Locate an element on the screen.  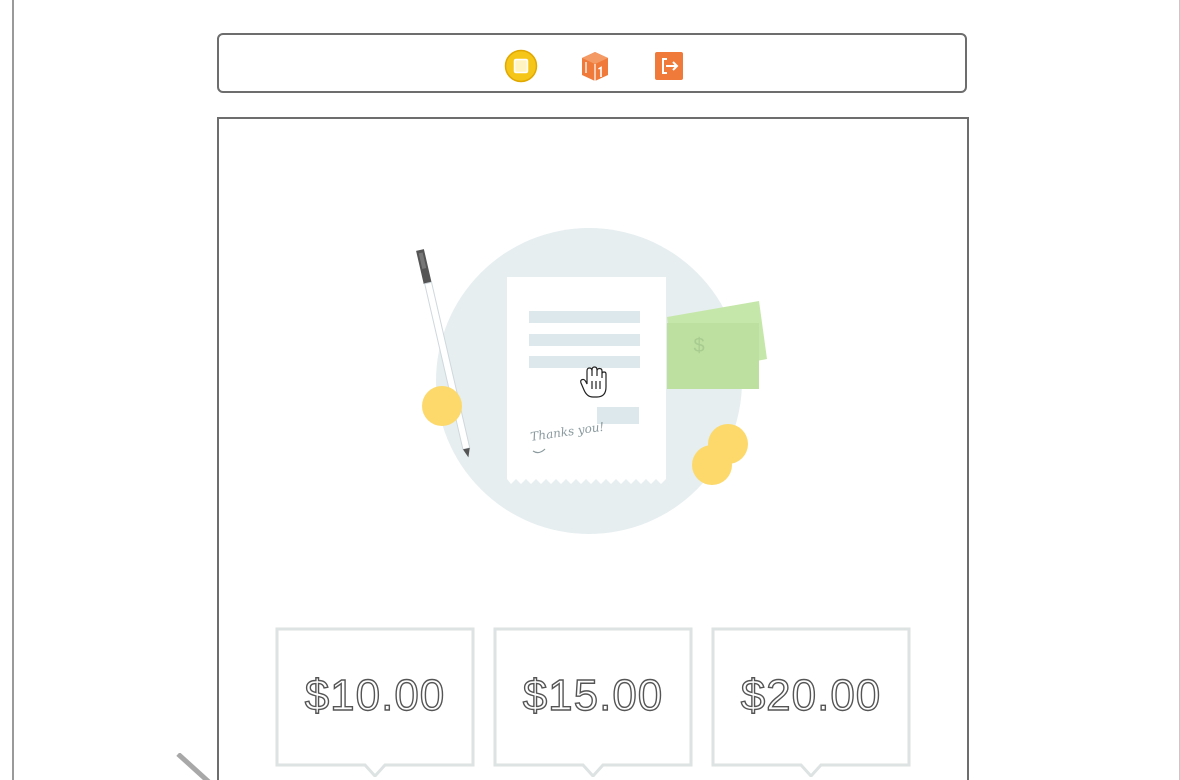
tip-button-10: $10.00 is located at coordinates (375, 702).